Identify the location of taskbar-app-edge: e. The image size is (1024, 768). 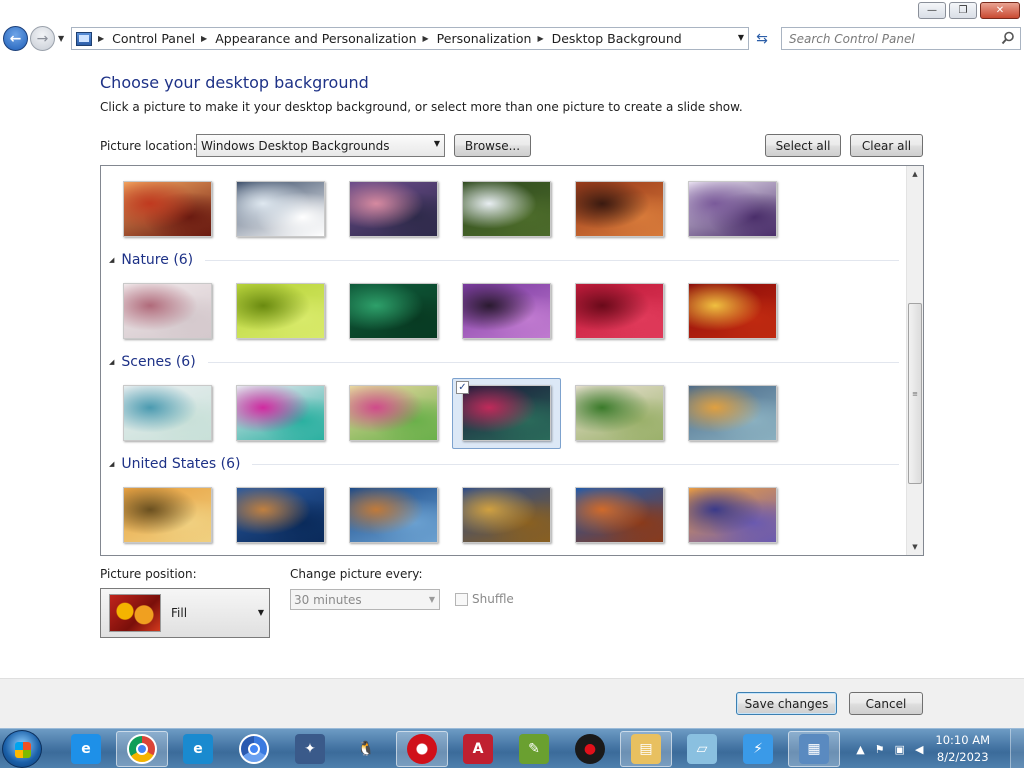
(198, 749).